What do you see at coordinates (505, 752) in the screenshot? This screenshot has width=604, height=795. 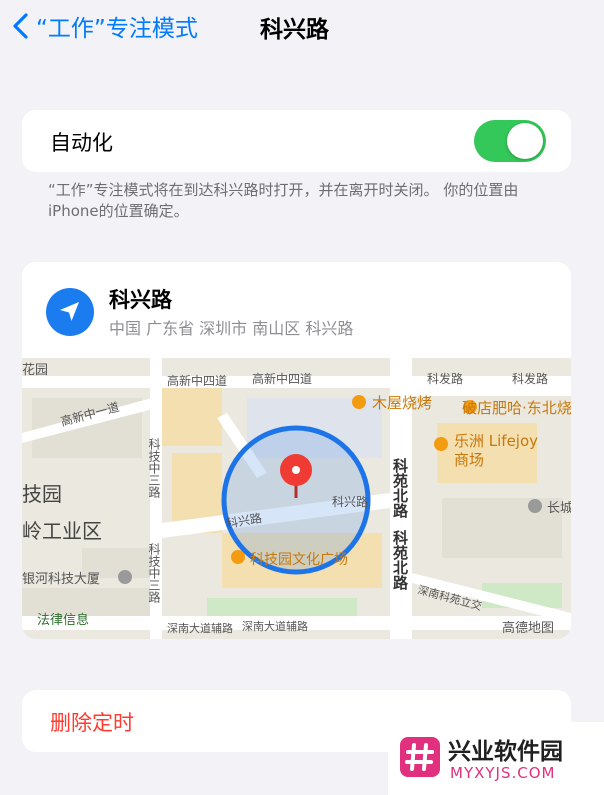 I see `watermark-name: 兴业软件园` at bounding box center [505, 752].